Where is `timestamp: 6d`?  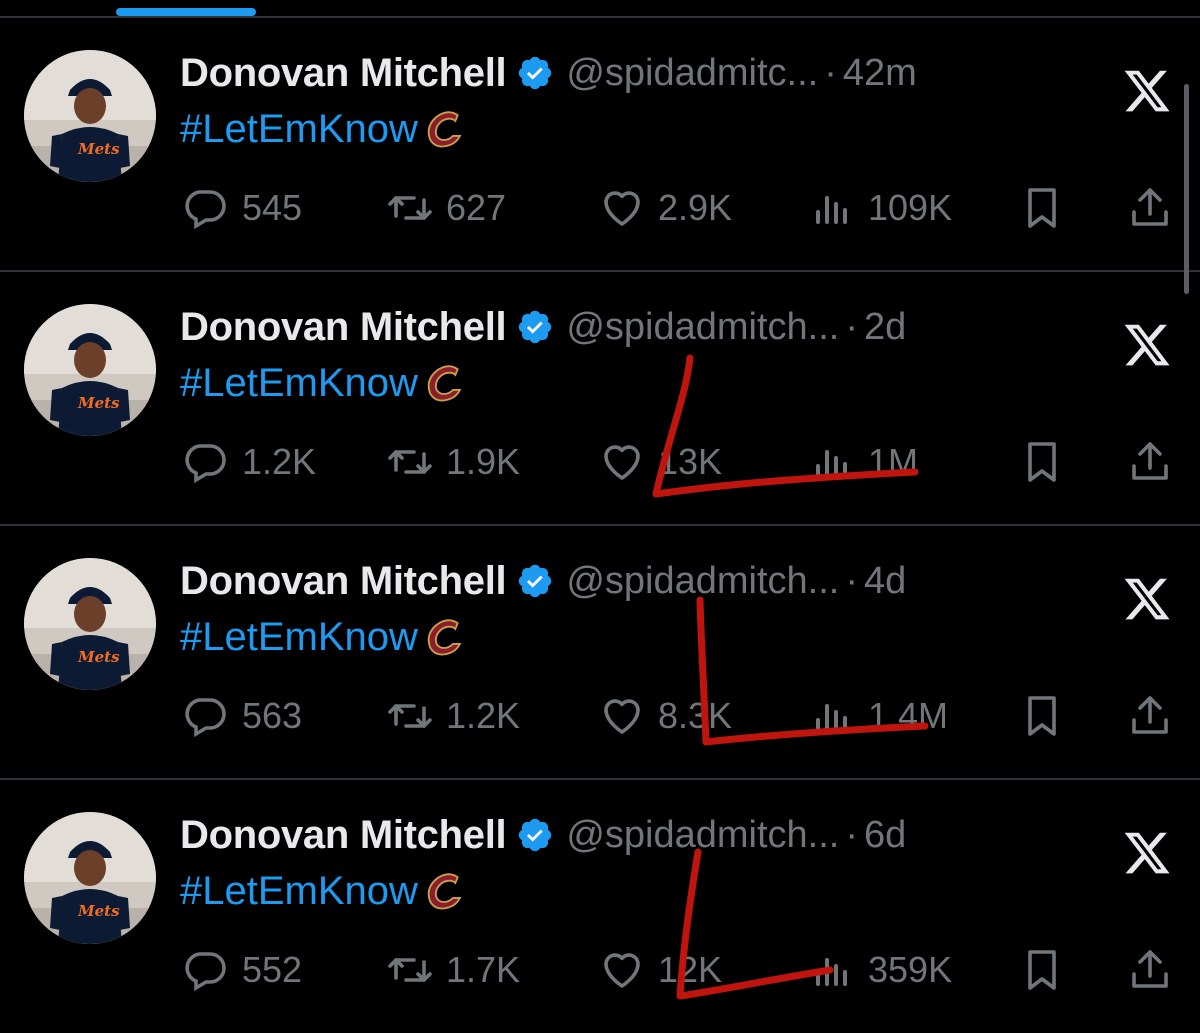 timestamp: 6d is located at coordinates (885, 835).